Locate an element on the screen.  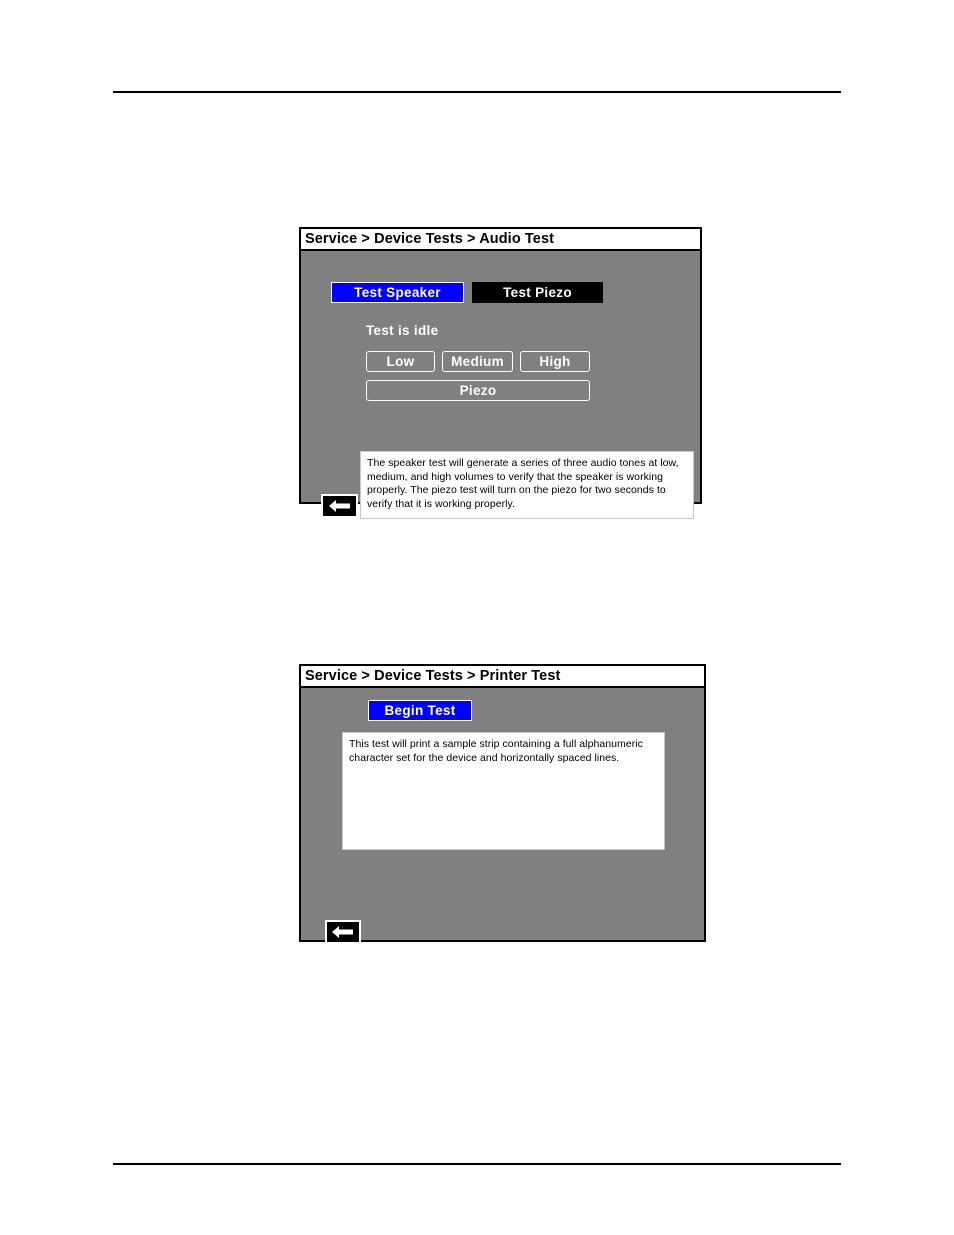
volume-medium-button: Medium is located at coordinates (477, 361).